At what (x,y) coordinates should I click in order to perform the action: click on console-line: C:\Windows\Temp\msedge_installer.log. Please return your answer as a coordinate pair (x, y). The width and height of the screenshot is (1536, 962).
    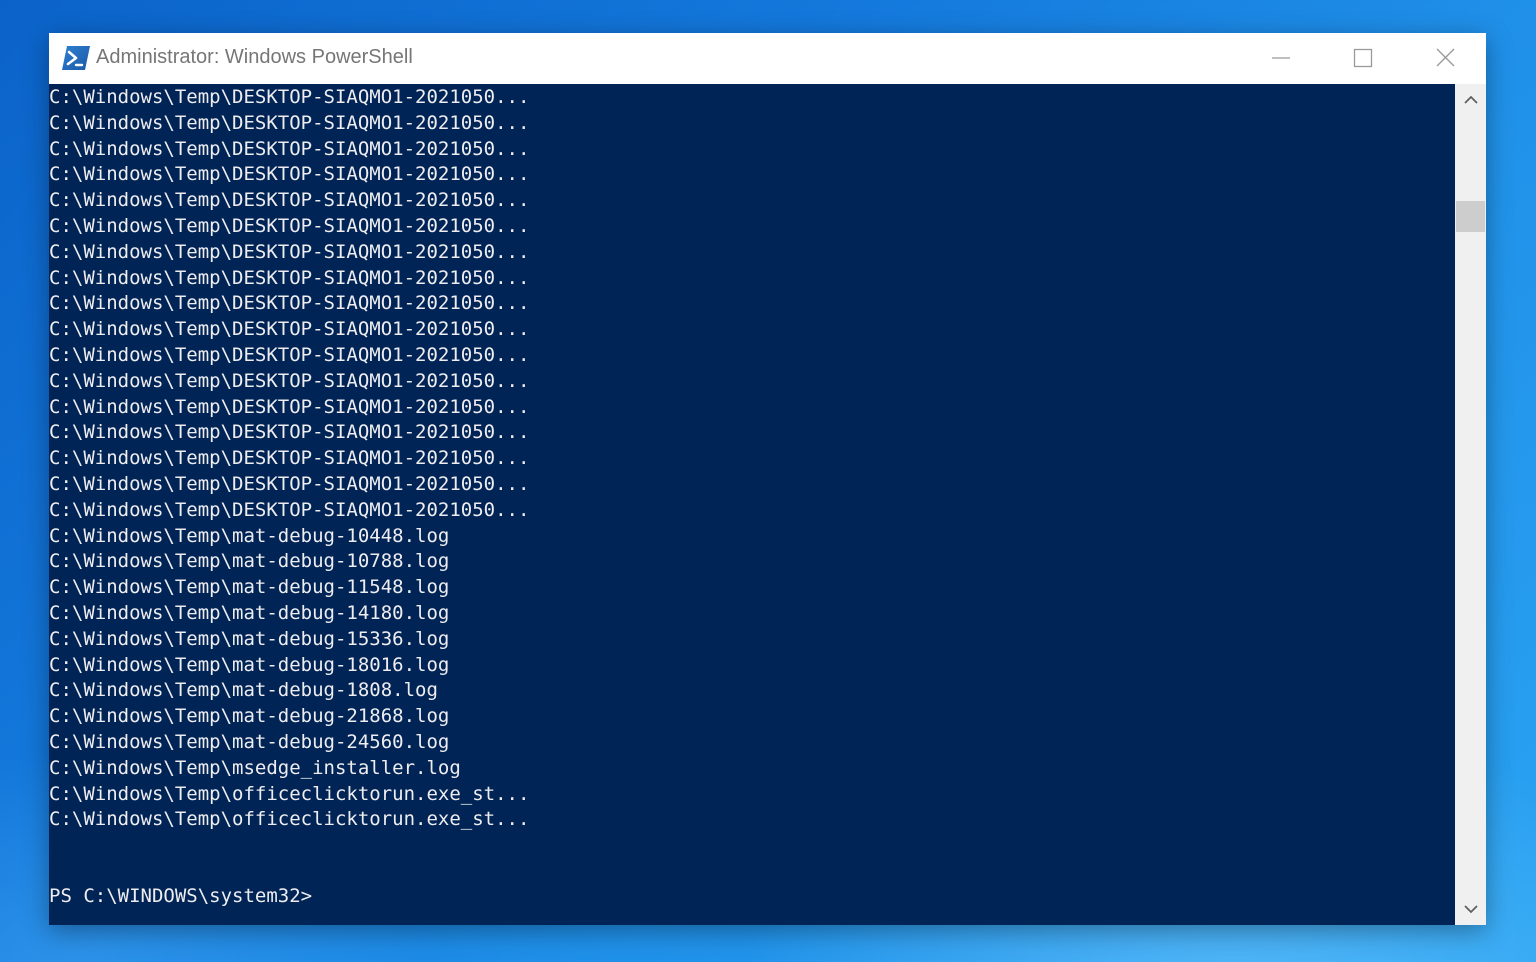
    Looking at the image, I should click on (255, 767).